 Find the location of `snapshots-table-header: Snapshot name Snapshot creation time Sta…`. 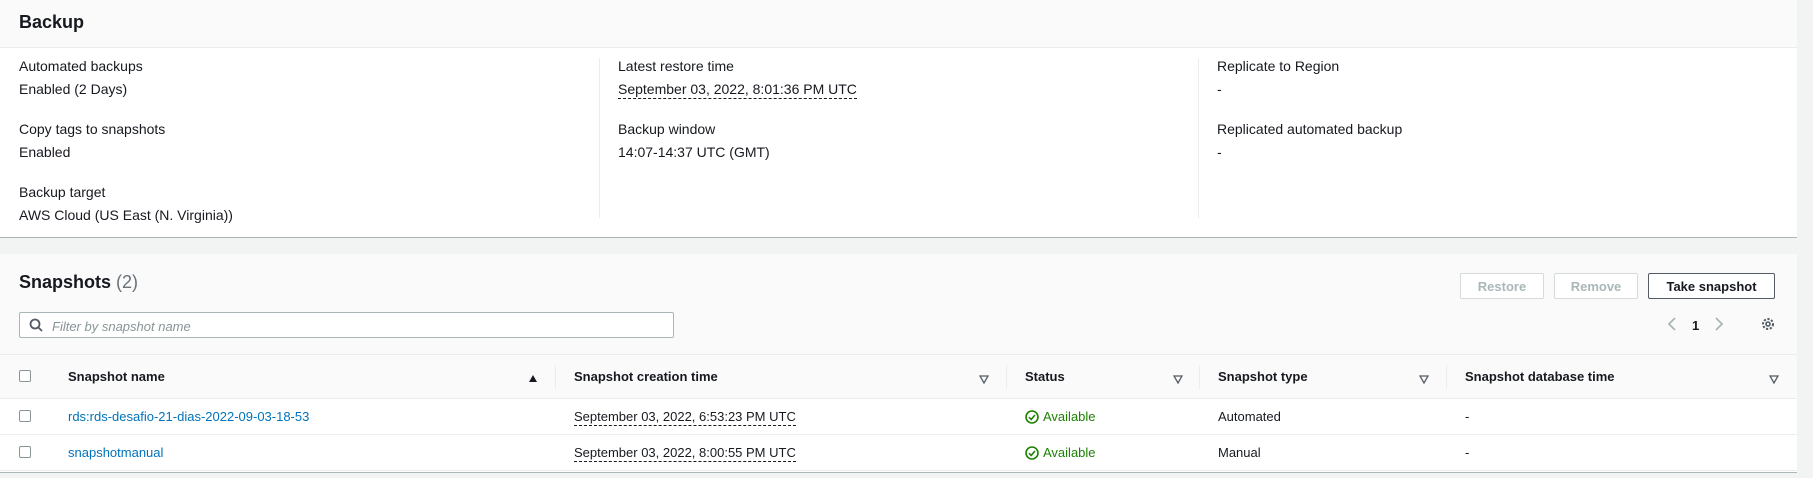

snapshots-table-header: Snapshot name Snapshot creation time Sta… is located at coordinates (898, 376).